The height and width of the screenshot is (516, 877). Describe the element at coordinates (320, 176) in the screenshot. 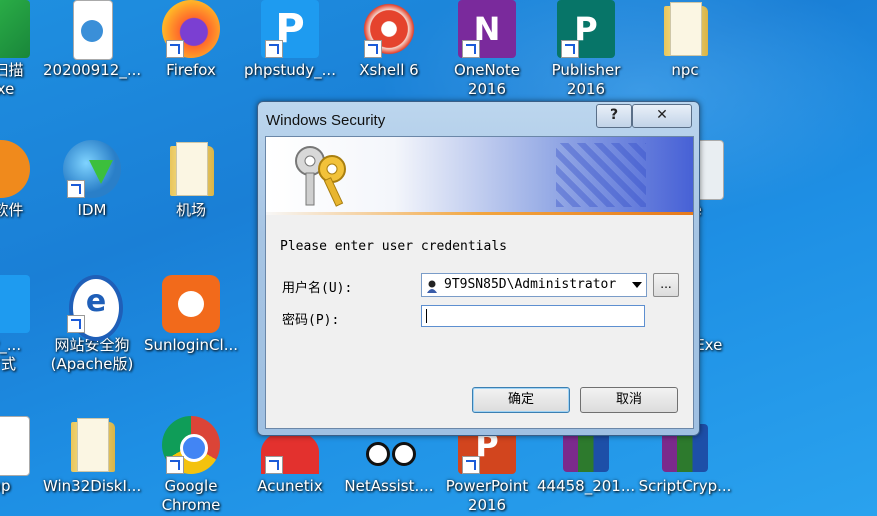

I see `keys-icon` at that location.